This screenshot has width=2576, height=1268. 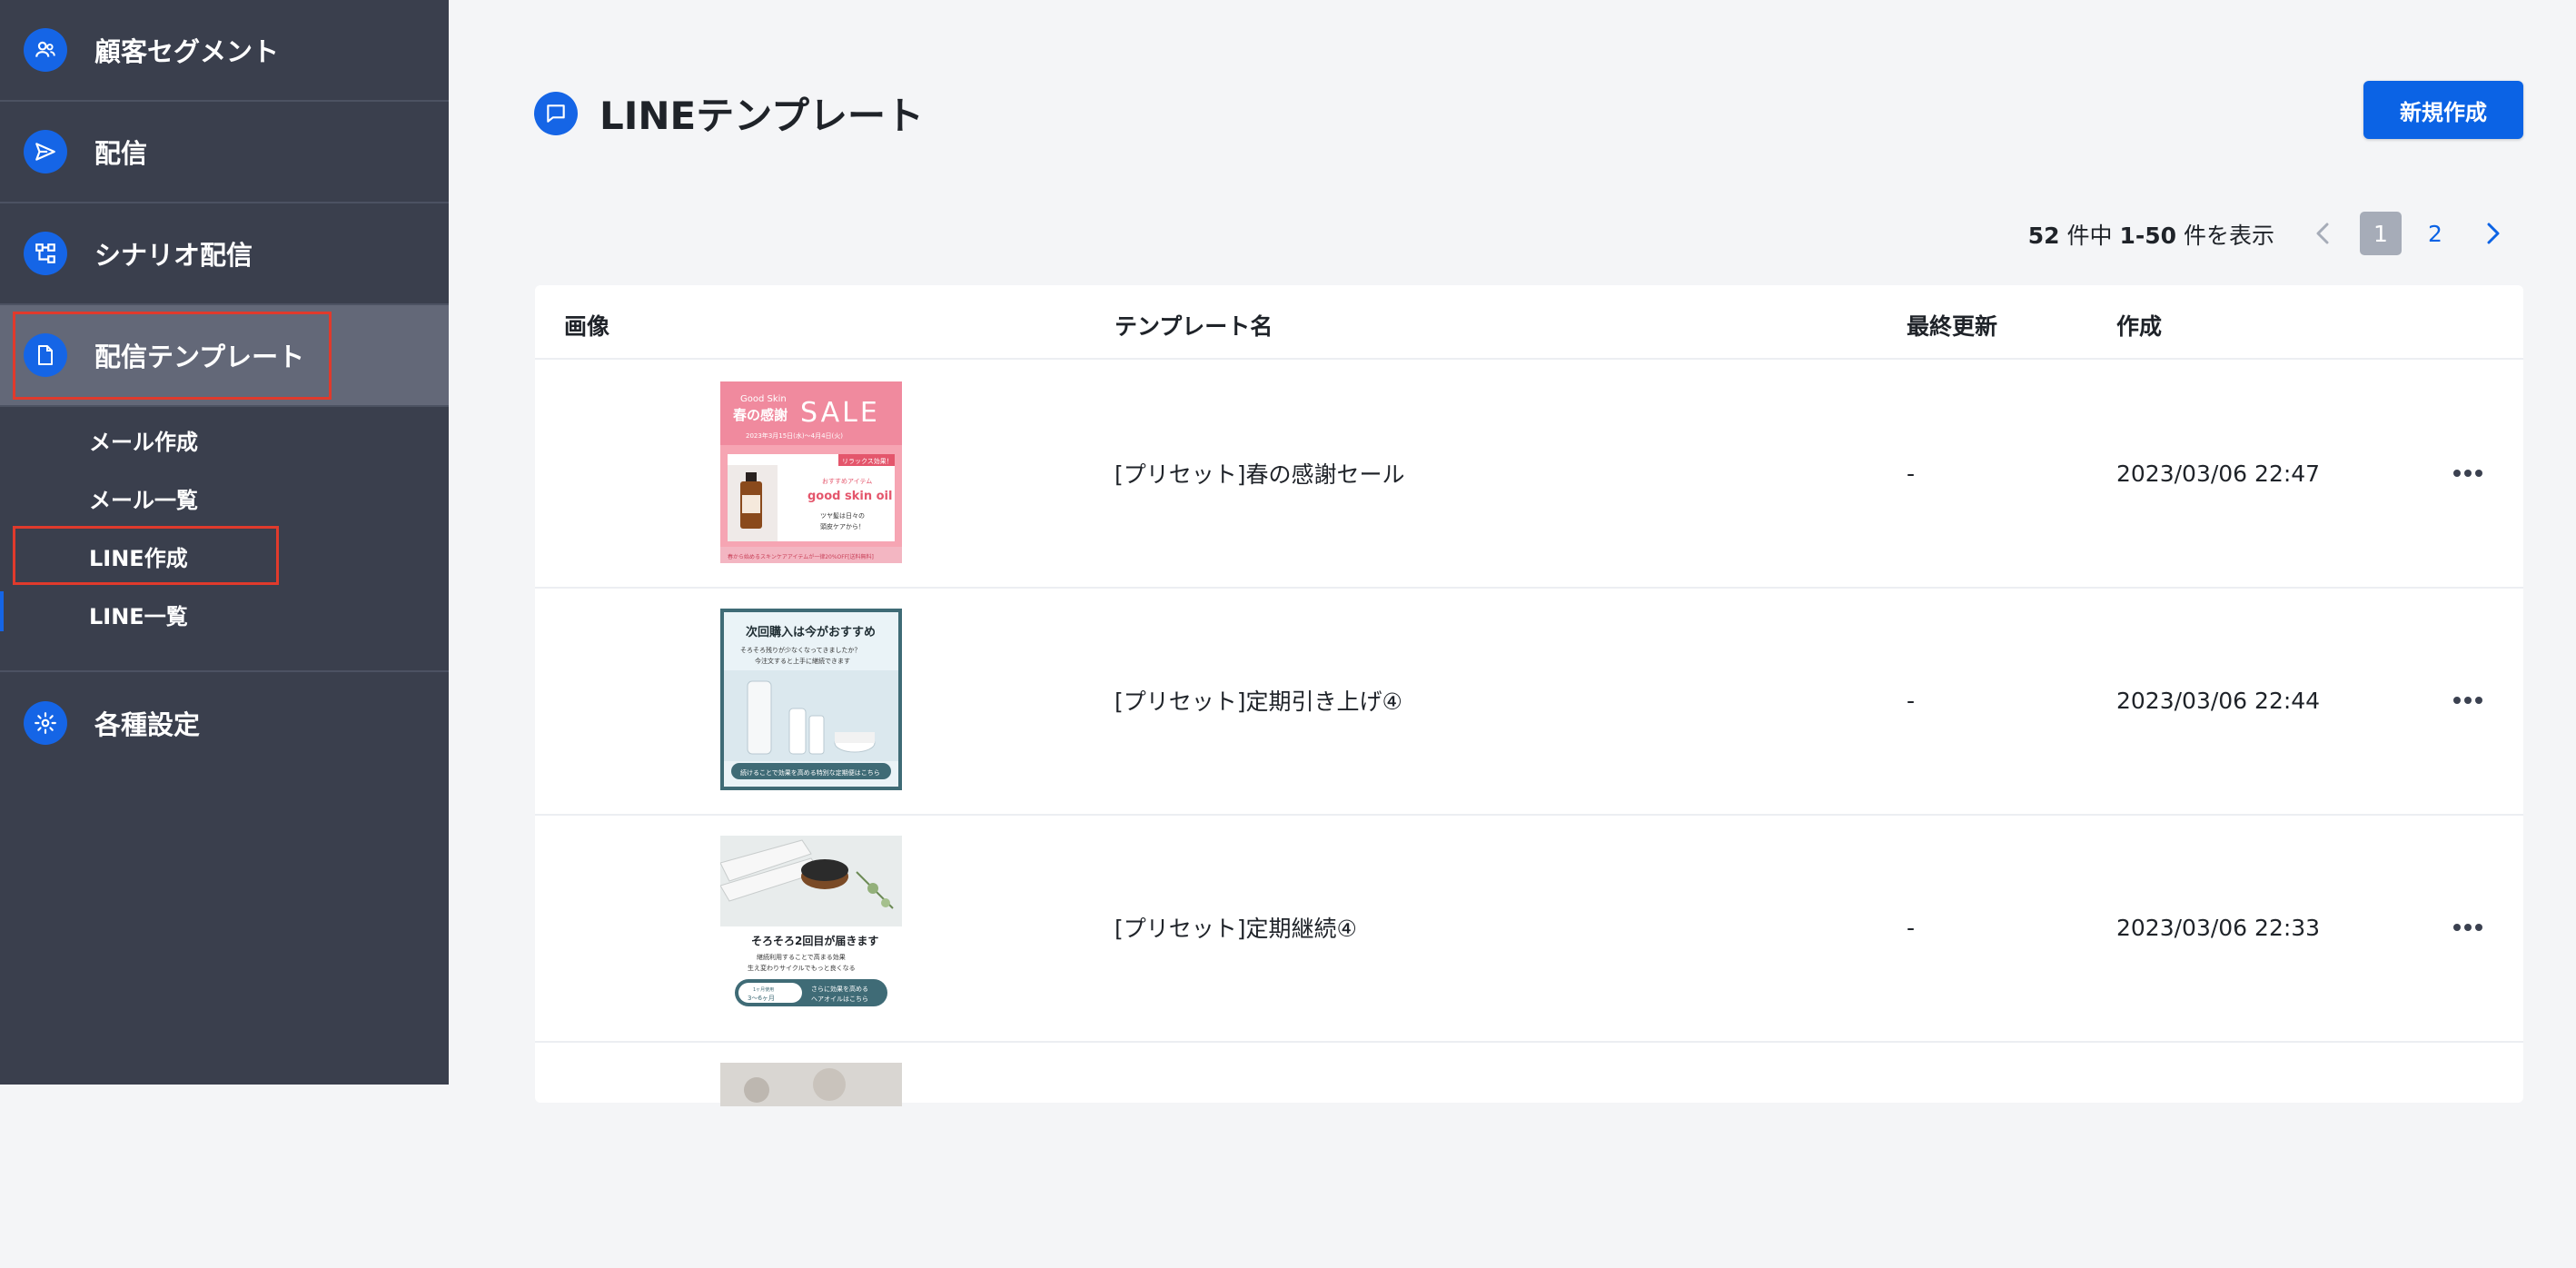 What do you see at coordinates (45, 50) in the screenshot?
I see `users-icon` at bounding box center [45, 50].